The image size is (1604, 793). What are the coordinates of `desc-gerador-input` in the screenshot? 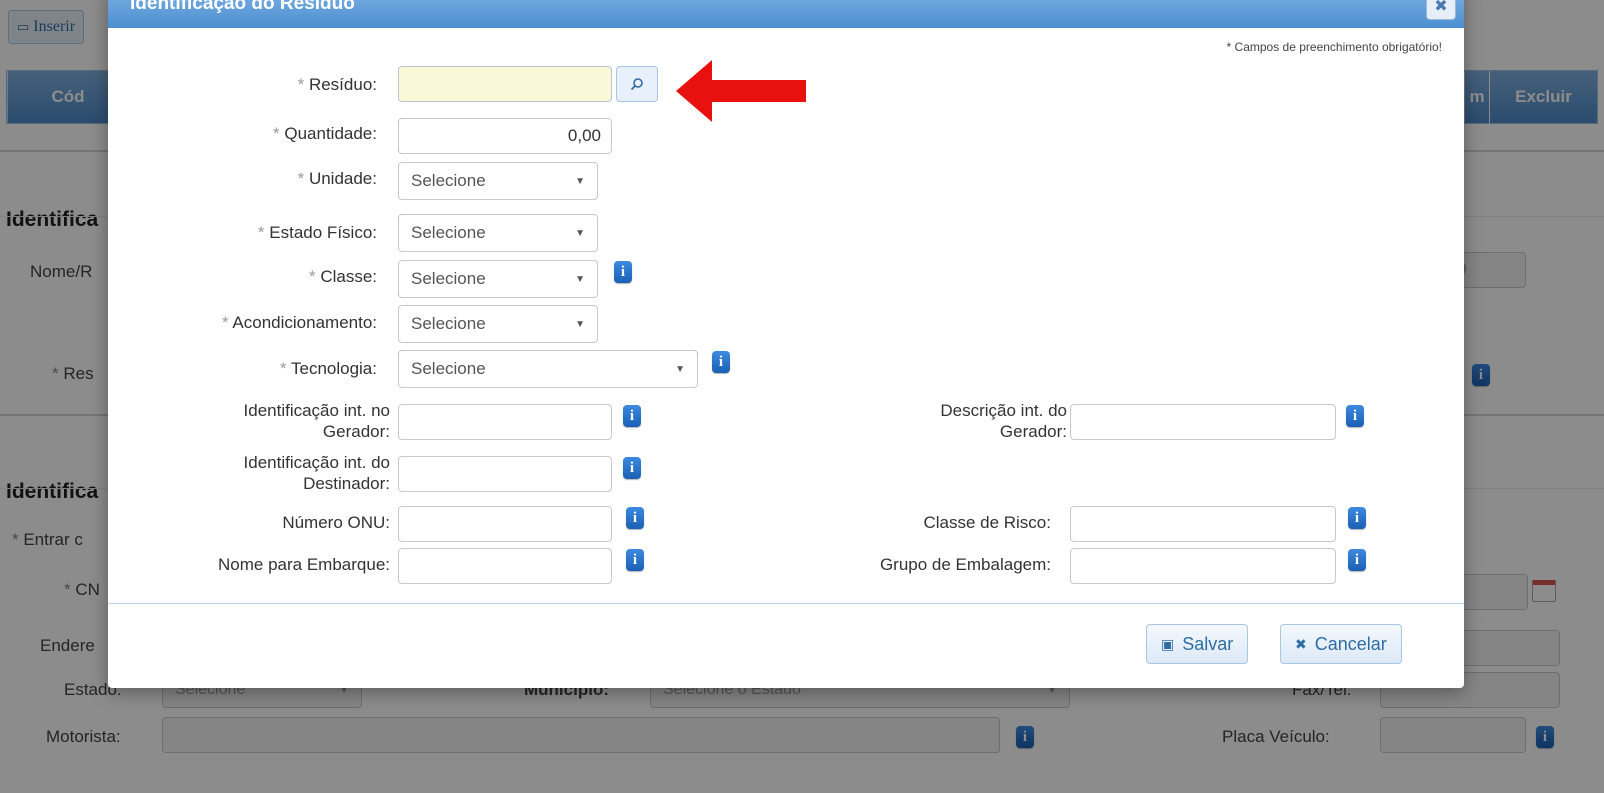 It's located at (1203, 422).